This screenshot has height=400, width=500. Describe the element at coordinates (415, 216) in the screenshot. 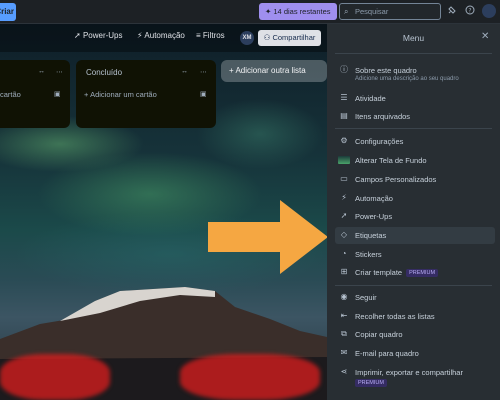

I see `menu-item-powerups: ➚ Power-Ups` at that location.